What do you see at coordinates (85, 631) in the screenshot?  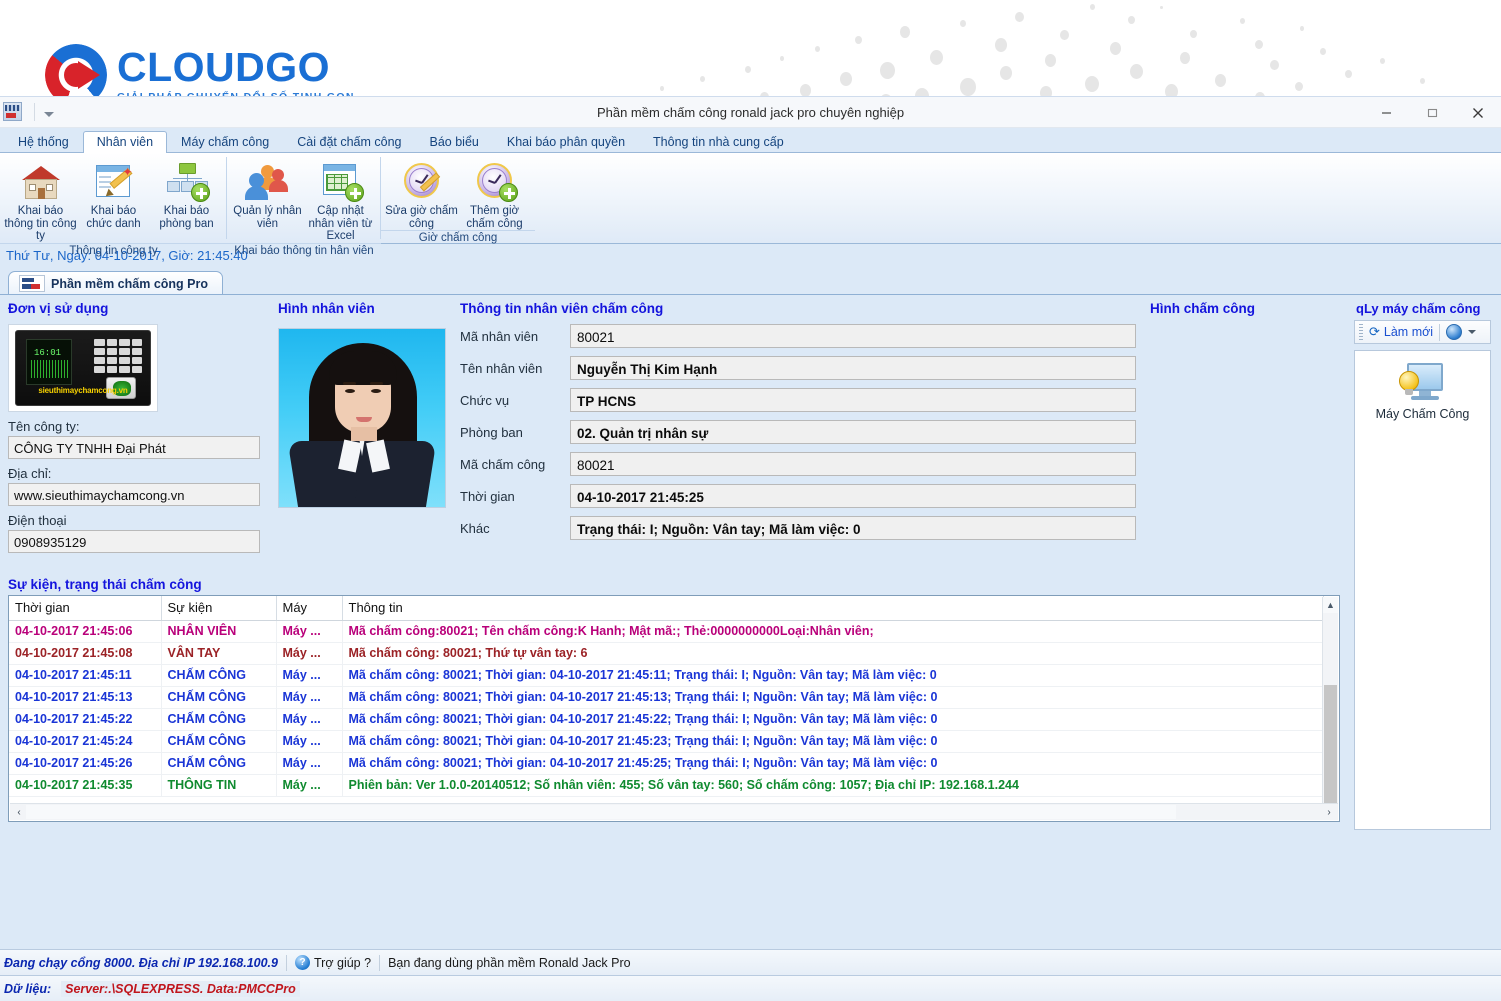 I see `cell-time: 04-10-2017 21:45:06` at bounding box center [85, 631].